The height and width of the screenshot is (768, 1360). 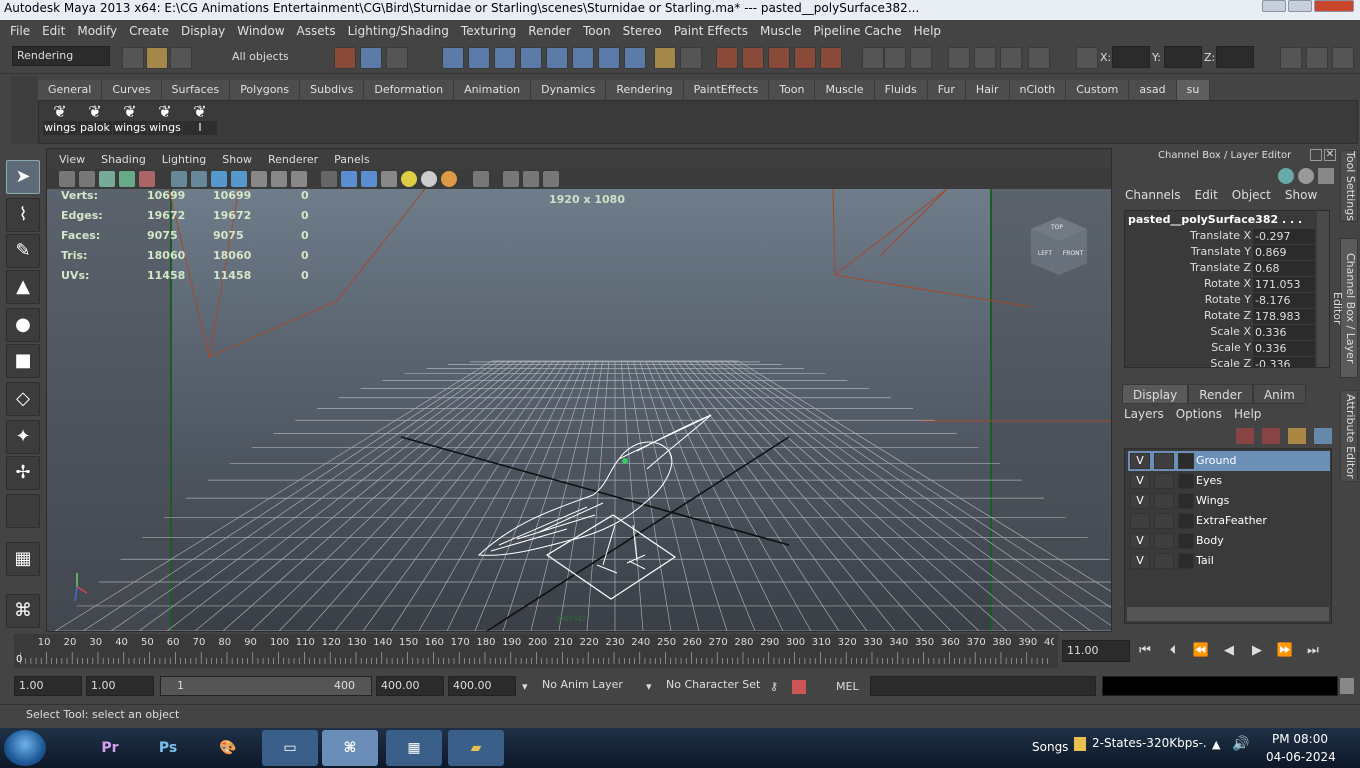 What do you see at coordinates (1144, 414) in the screenshot?
I see `layer-menu-layers: Layers` at bounding box center [1144, 414].